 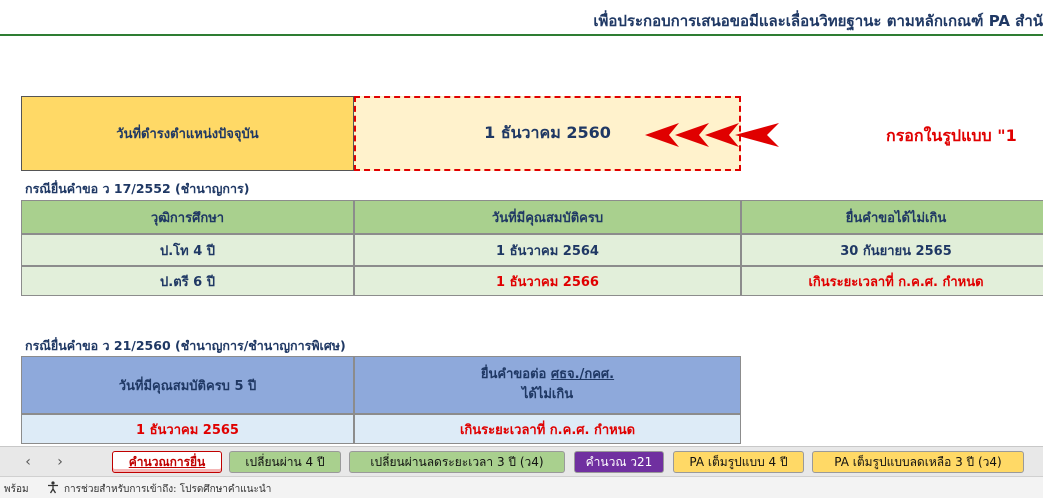 I want to click on input-format-instruction: กรอกในรูปแบบ "1, so click(x=951, y=135).